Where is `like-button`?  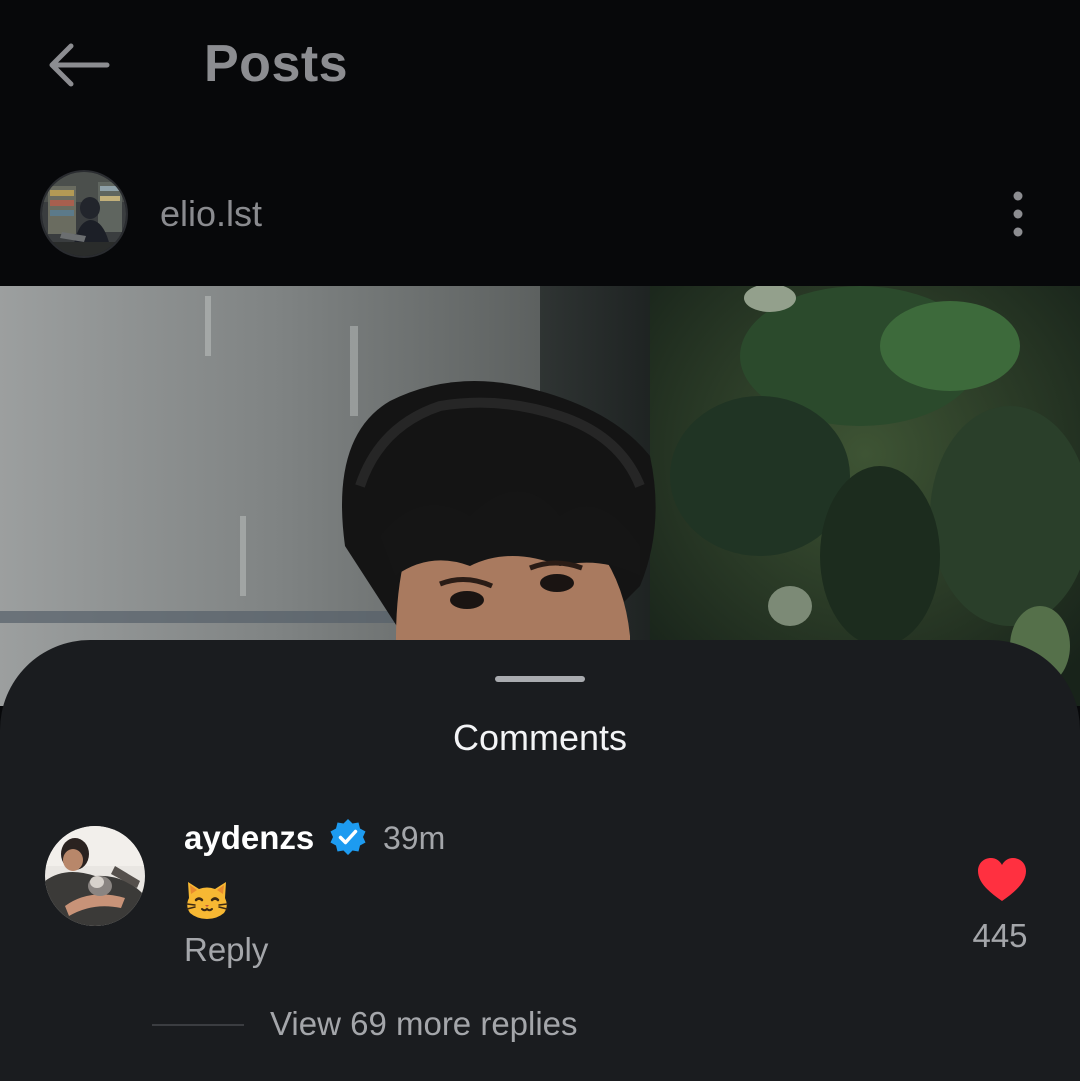
like-button is located at coordinates (1002, 880).